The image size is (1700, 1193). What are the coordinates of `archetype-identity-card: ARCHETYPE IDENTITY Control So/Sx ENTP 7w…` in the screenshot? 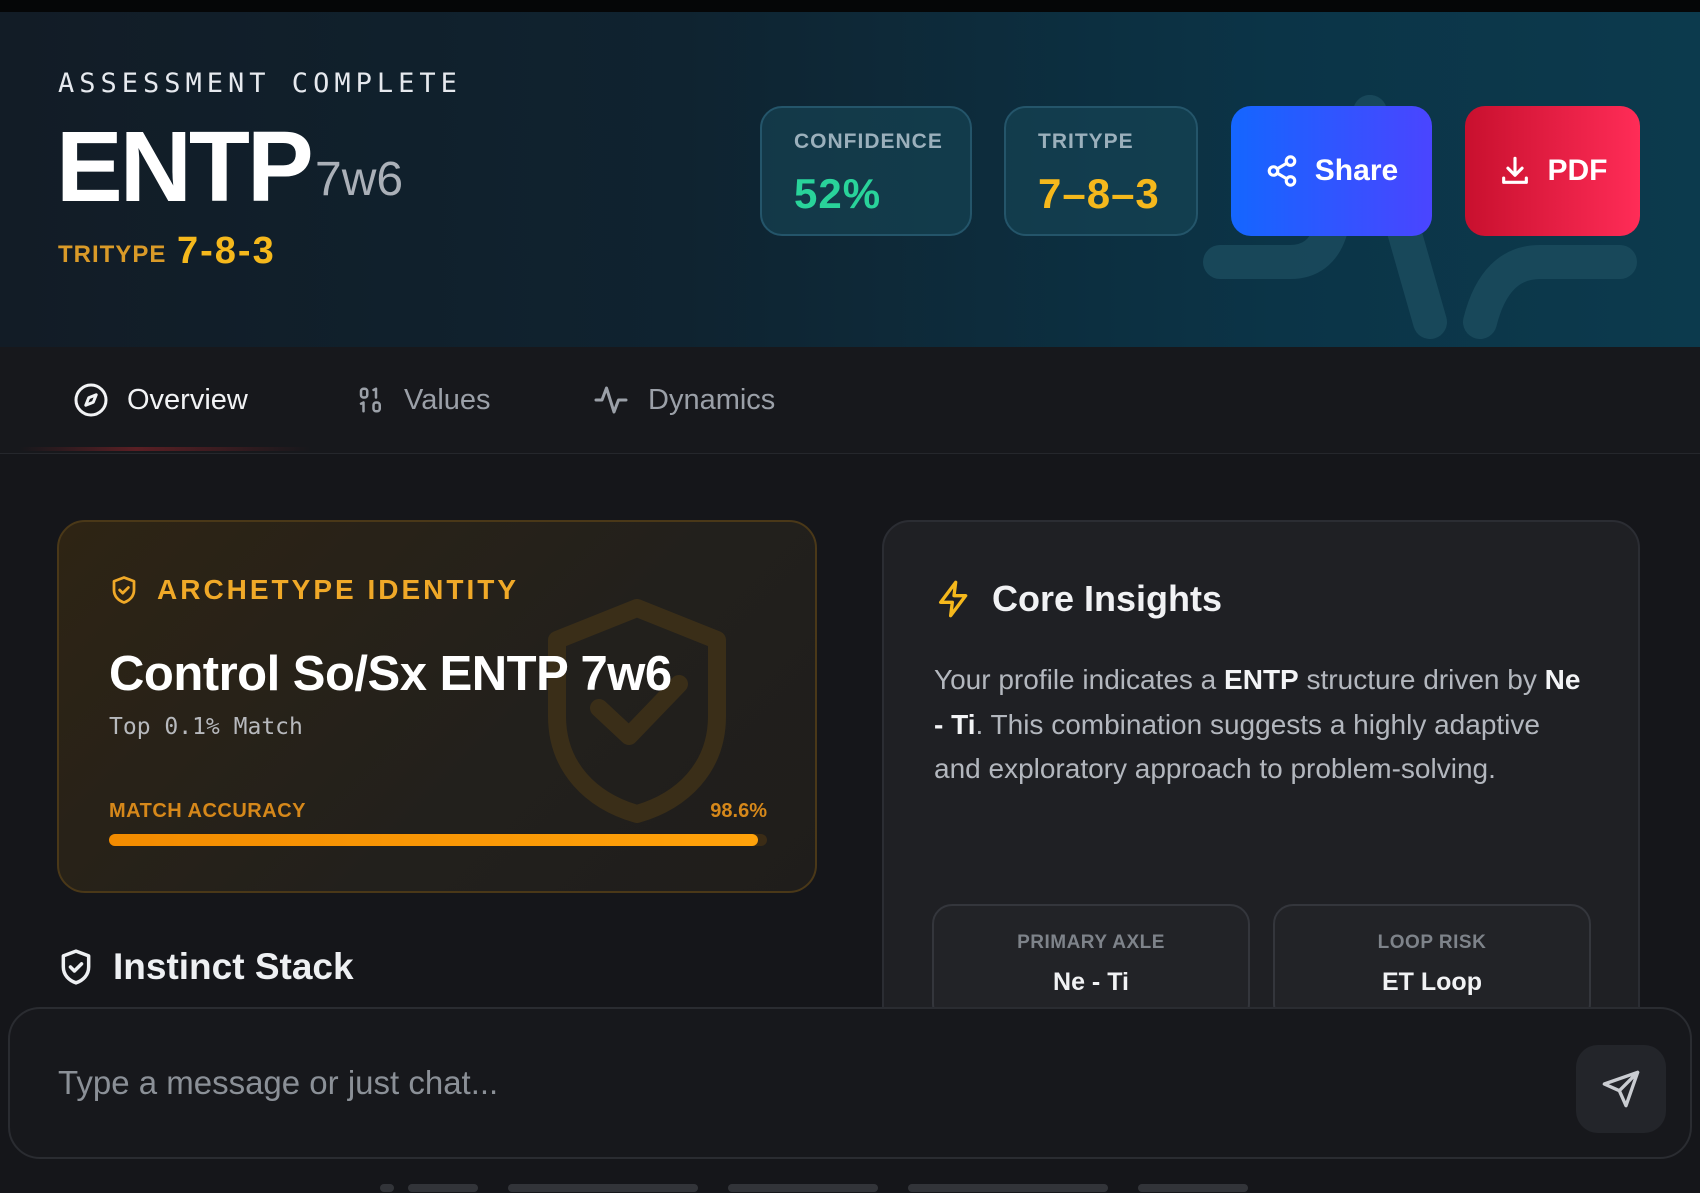 It's located at (437, 706).